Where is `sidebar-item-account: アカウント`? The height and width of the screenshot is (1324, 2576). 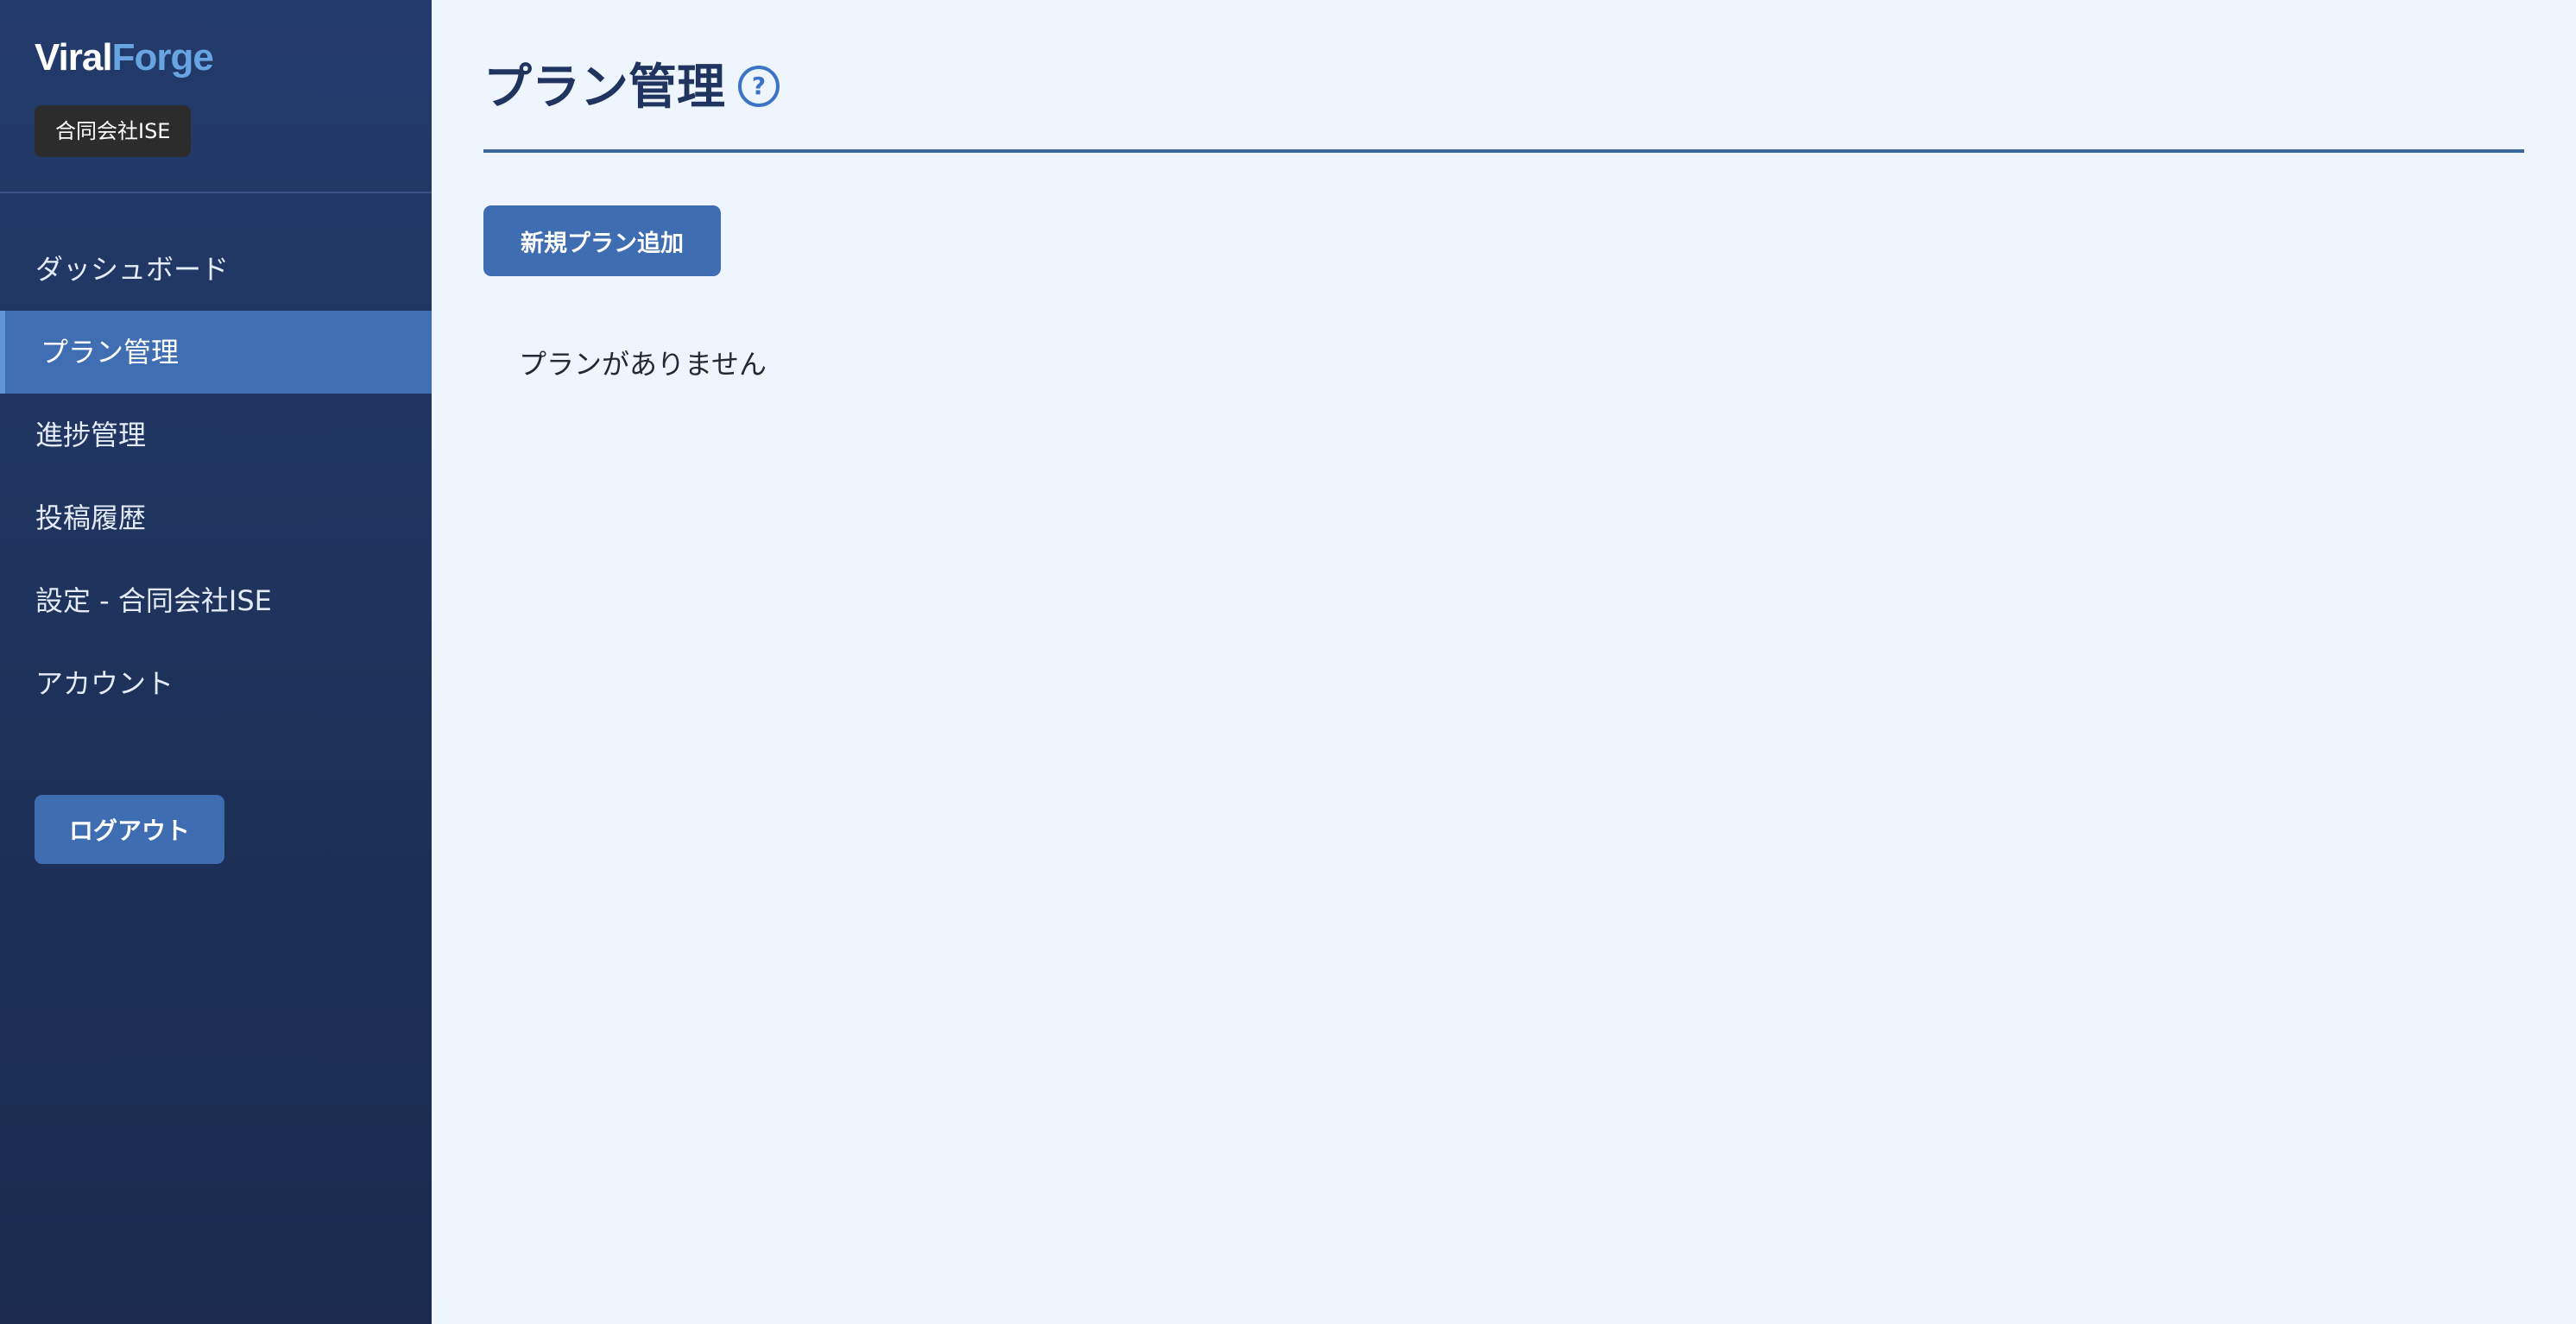 sidebar-item-account: アカウント is located at coordinates (216, 683).